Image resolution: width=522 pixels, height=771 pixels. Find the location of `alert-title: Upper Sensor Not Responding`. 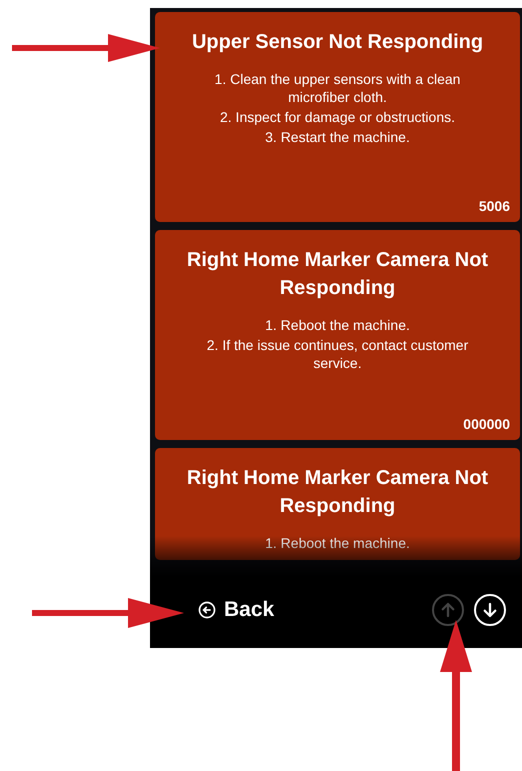

alert-title: Upper Sensor Not Responding is located at coordinates (338, 42).